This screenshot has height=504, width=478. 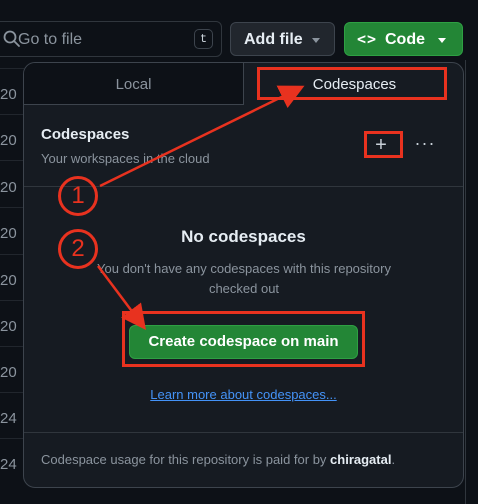 I want to click on highlight-plus-button, so click(x=383, y=144).